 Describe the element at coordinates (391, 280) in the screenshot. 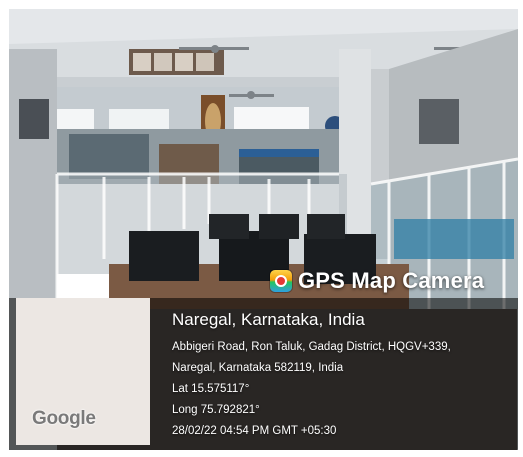

I see `app-title: GPS Map Camera` at that location.